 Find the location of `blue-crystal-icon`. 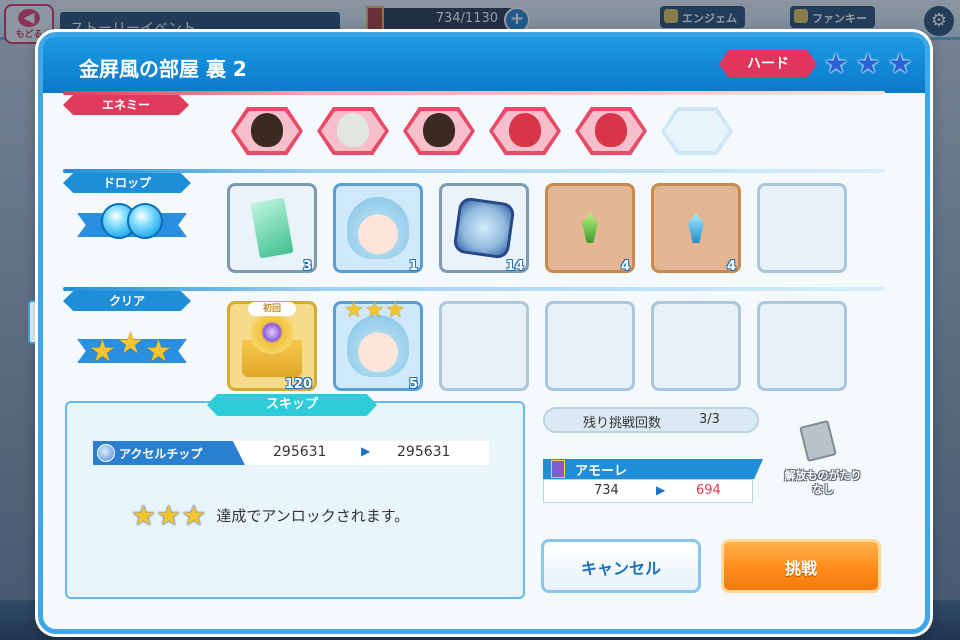

blue-crystal-icon is located at coordinates (696, 228).